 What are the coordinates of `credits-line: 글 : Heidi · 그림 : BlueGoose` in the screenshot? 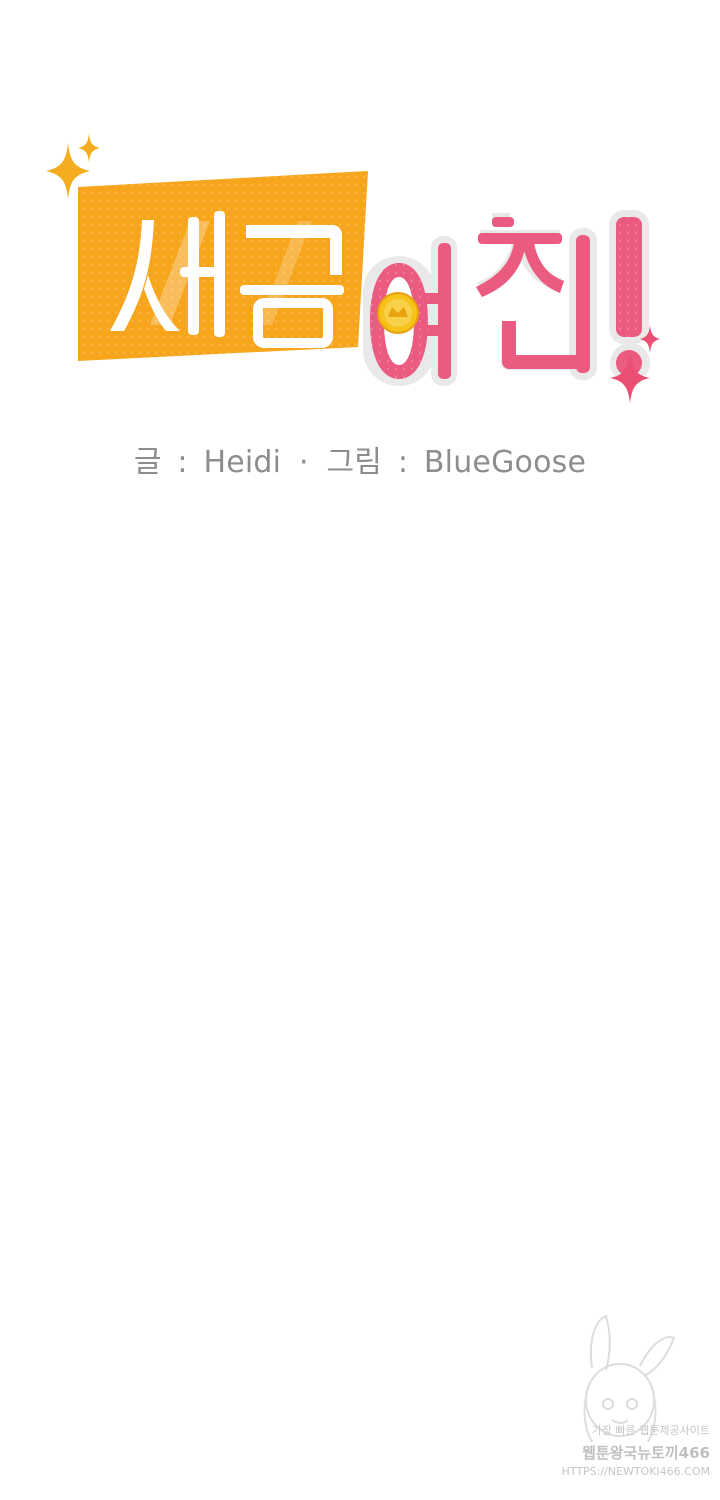 It's located at (360, 459).